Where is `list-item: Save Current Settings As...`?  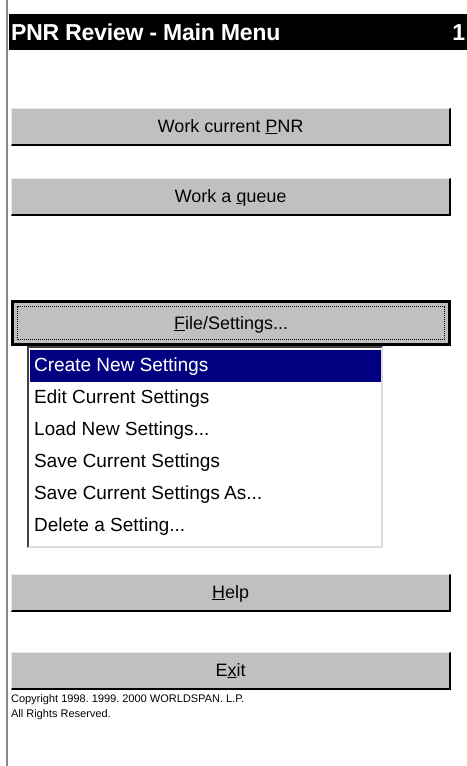 list-item: Save Current Settings As... is located at coordinates (205, 494).